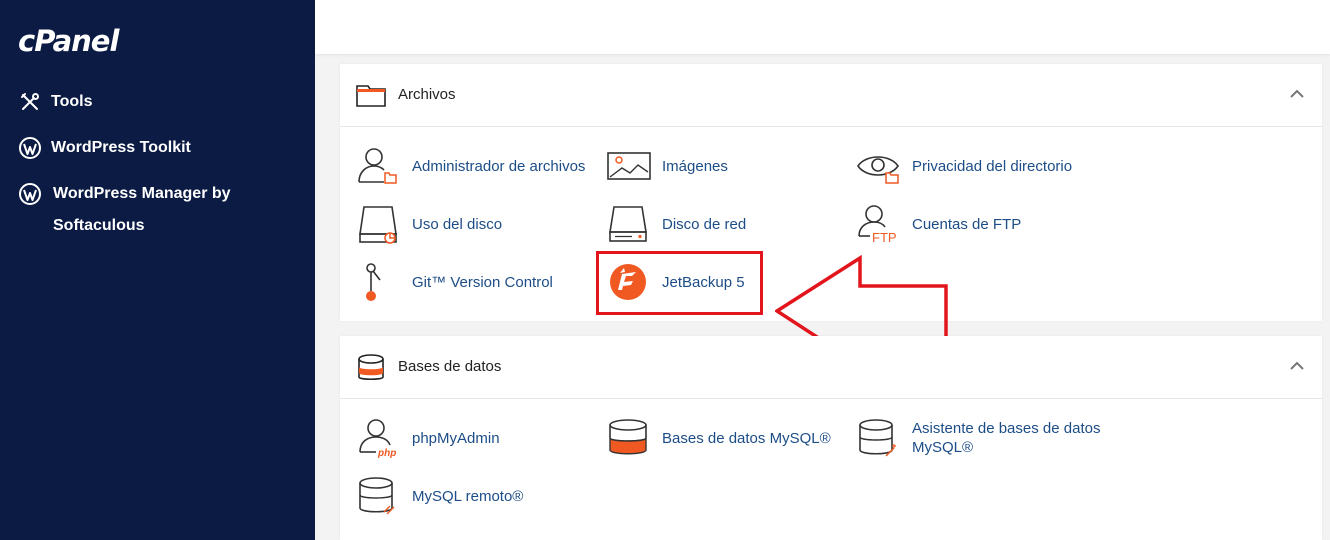 The width and height of the screenshot is (1330, 540). I want to click on git-icon, so click(373, 282).